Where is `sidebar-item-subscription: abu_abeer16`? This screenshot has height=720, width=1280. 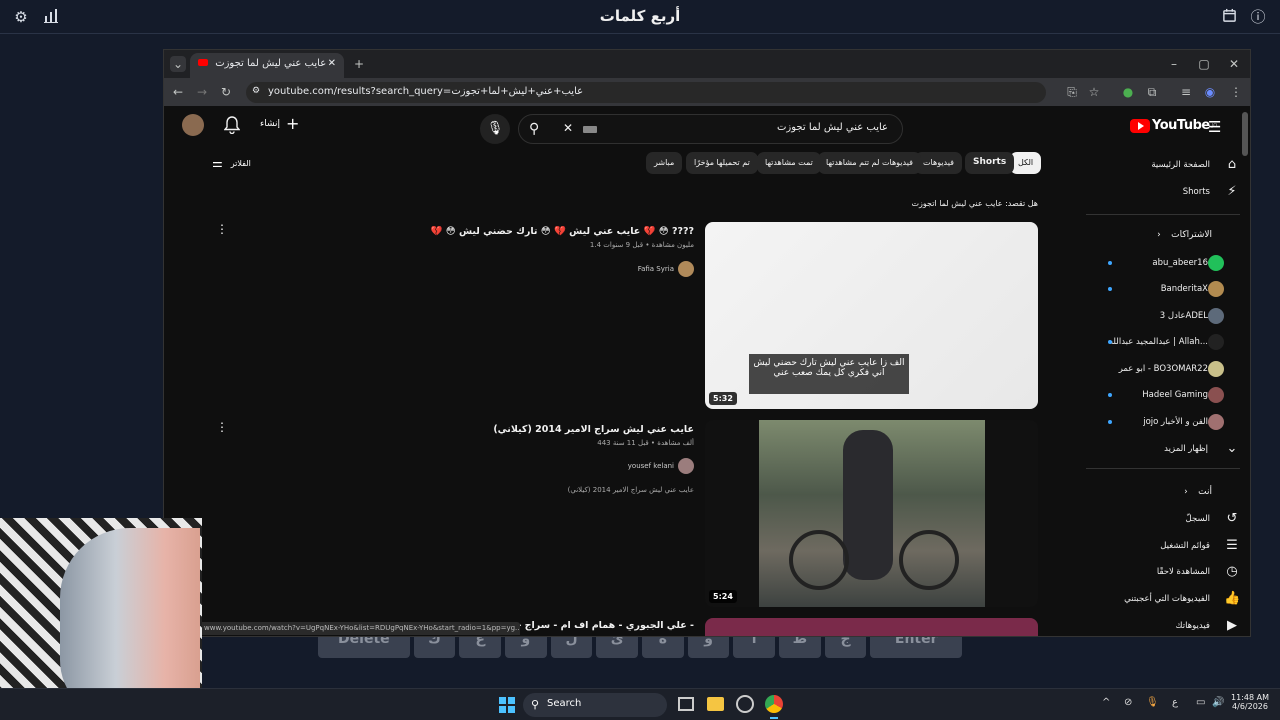
sidebar-item-subscription: abu_abeer16 is located at coordinates (1180, 263).